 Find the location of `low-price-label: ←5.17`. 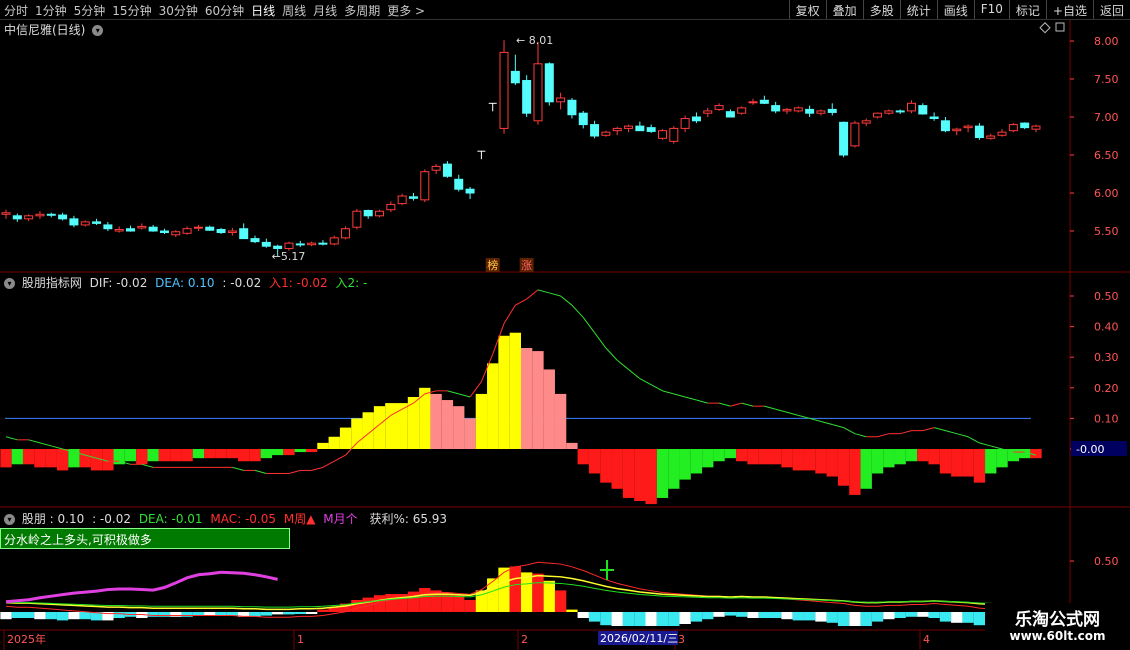

low-price-label: ←5.17 is located at coordinates (289, 256).